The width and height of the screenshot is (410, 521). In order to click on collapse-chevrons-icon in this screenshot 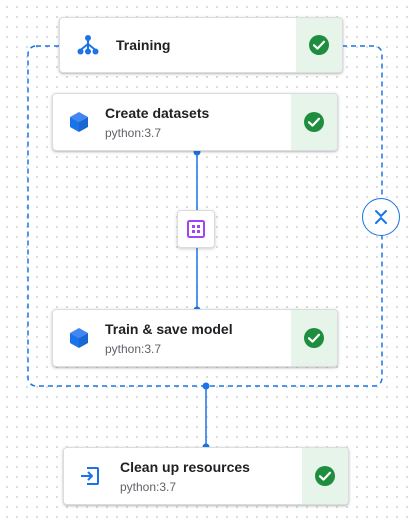, I will do `click(381, 217)`.